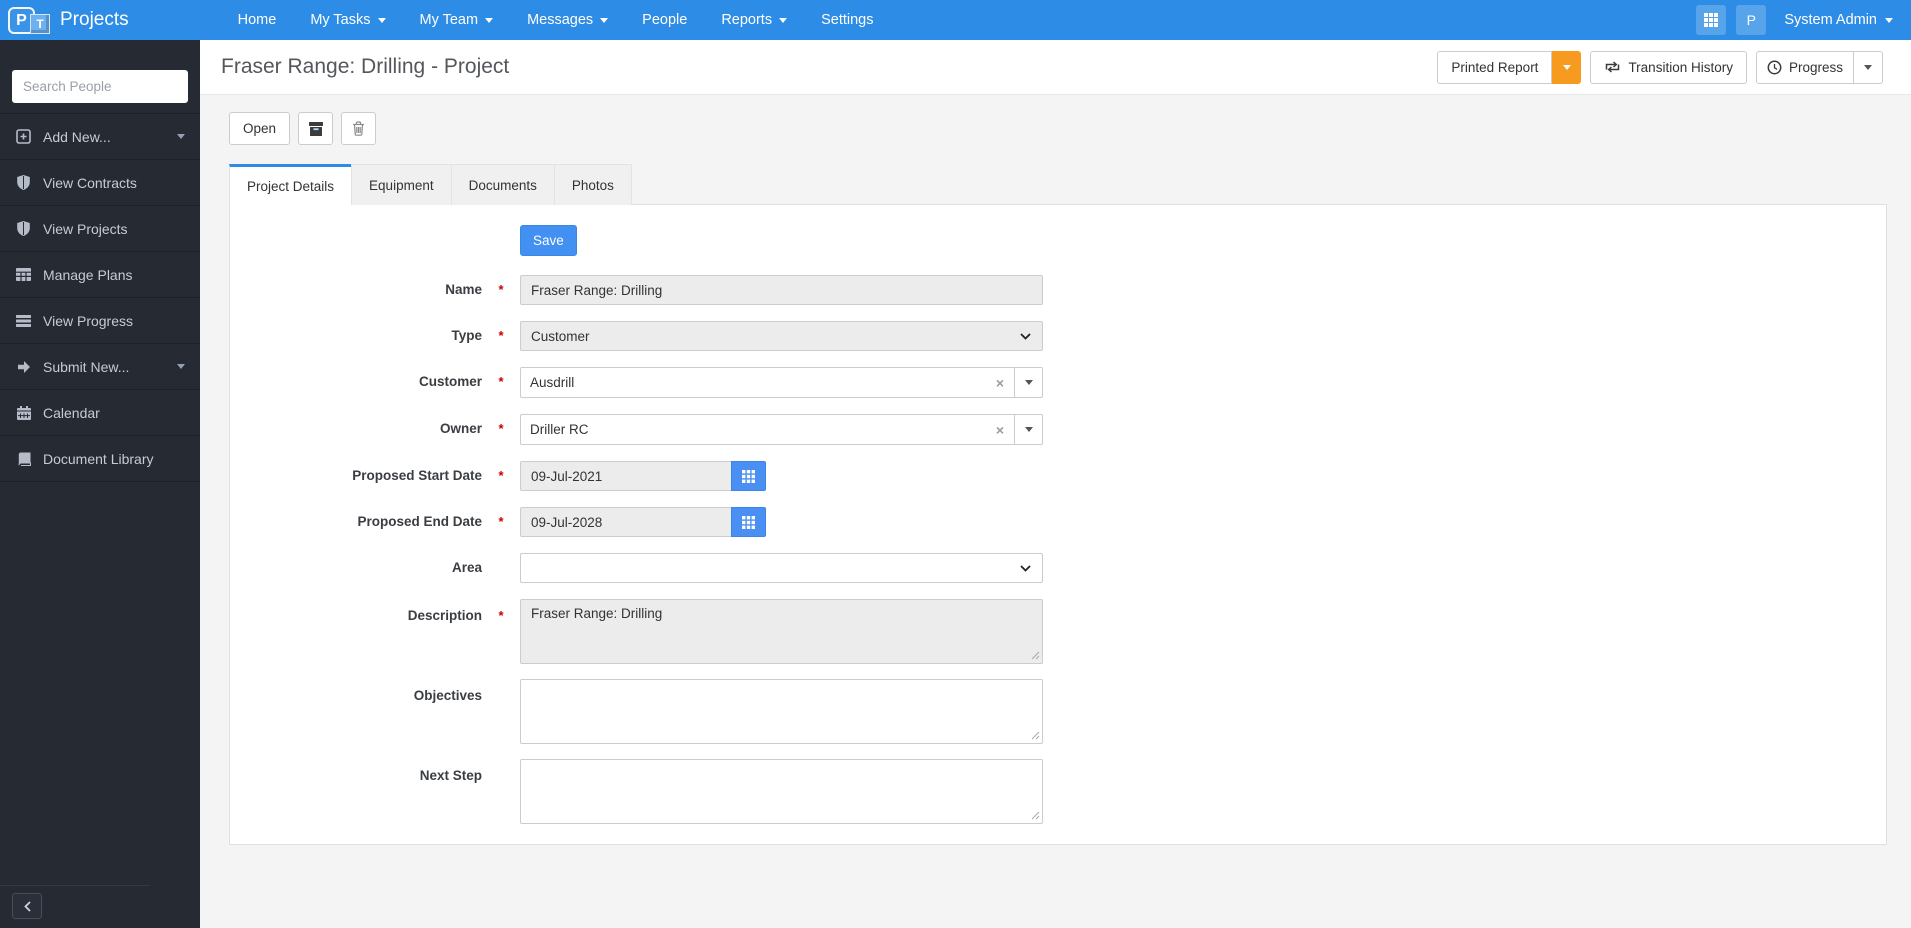 The width and height of the screenshot is (1911, 928). I want to click on field-row-description: Description * Fraser Range: Drilling, so click(1058, 631).